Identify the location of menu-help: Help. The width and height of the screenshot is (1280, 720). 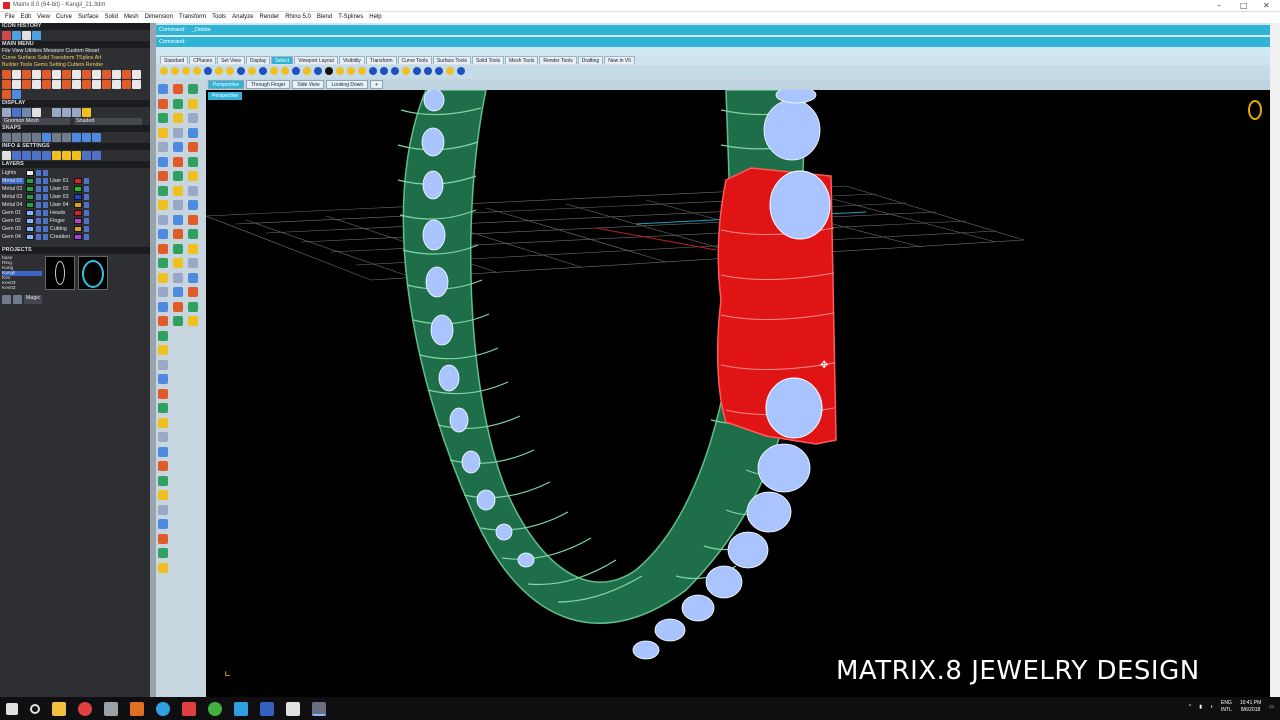
(375, 17).